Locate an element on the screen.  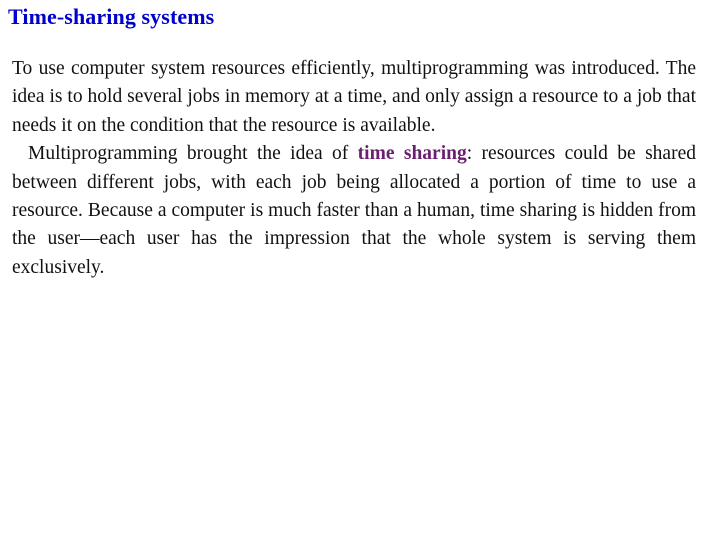
paragraph-text-before-term: Multiprogramming brought the idea of is located at coordinates (193, 154).